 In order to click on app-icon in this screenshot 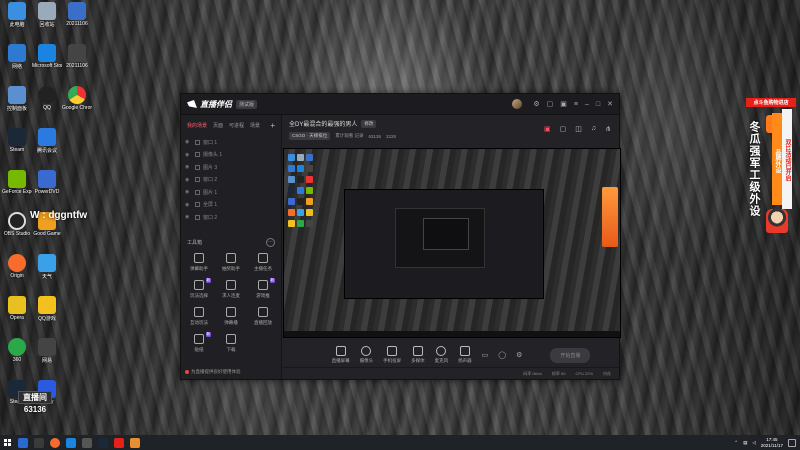, I will do `click(87, 442)`.